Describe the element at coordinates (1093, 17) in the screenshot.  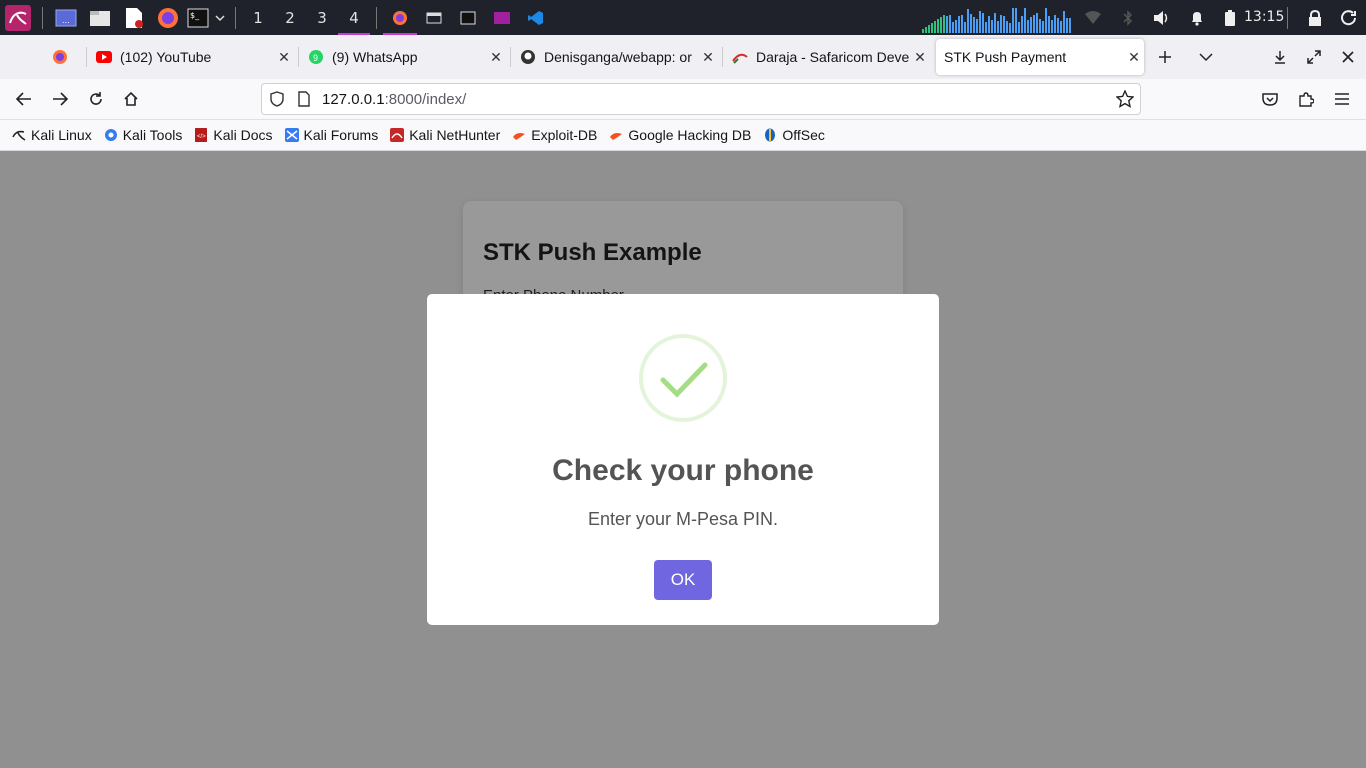
I see `wifi-icon` at that location.